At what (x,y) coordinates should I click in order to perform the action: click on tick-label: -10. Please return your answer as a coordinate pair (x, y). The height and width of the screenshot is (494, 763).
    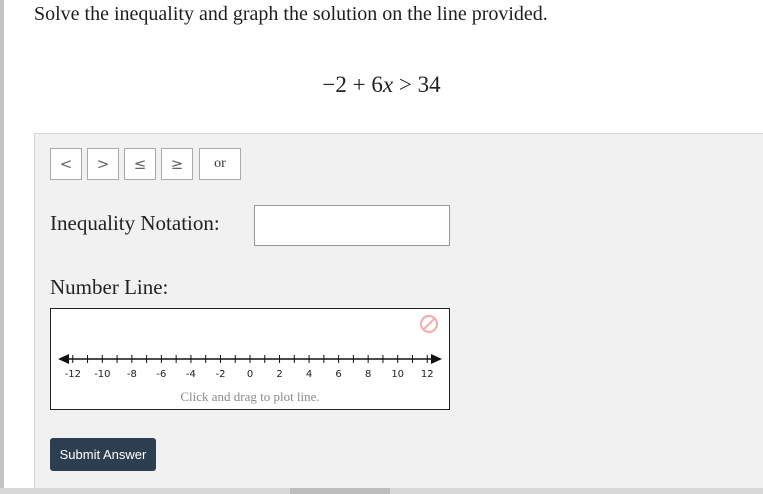
    Looking at the image, I should click on (102, 374).